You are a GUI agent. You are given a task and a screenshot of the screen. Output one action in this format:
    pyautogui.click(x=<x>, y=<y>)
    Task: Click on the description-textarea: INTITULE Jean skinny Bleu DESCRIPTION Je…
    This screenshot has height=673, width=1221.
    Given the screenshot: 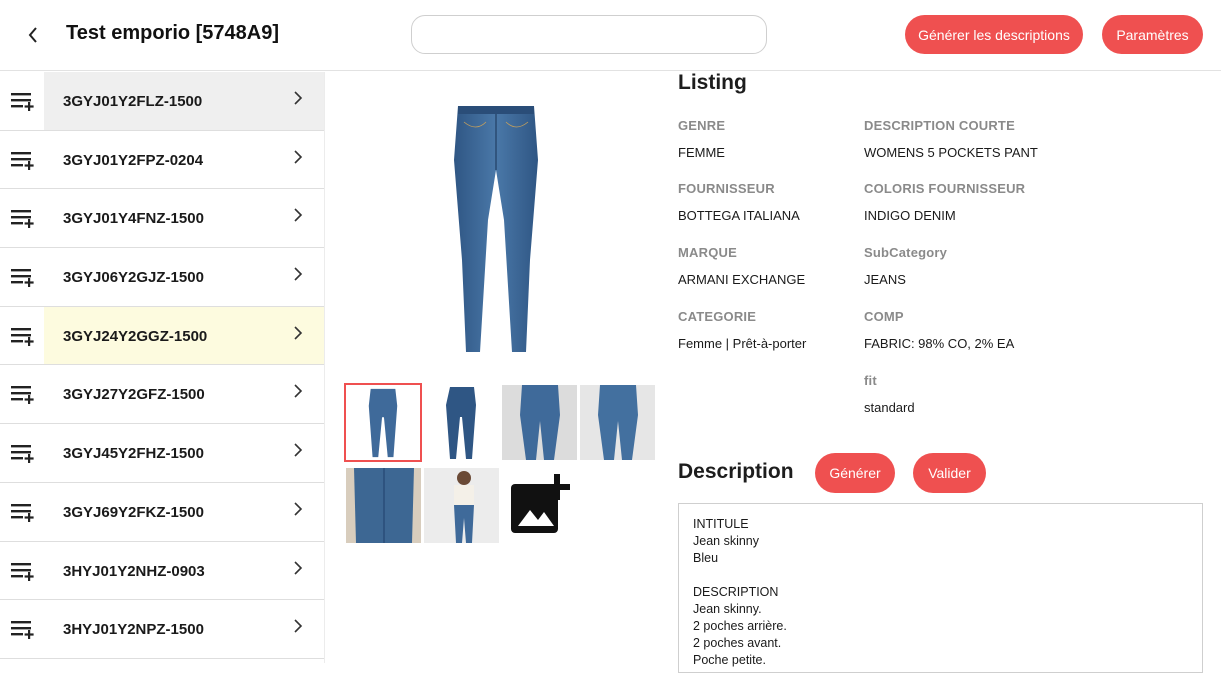 What is the action you would take?
    pyautogui.click(x=940, y=588)
    